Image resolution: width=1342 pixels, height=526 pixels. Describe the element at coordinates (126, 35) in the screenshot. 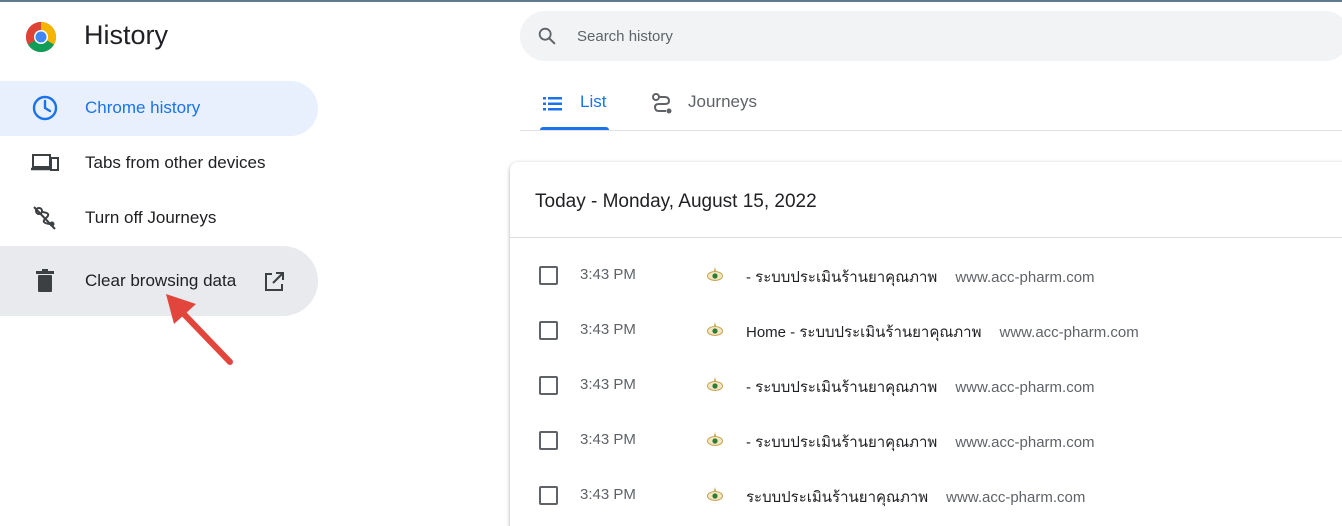

I see `page-title: History` at that location.